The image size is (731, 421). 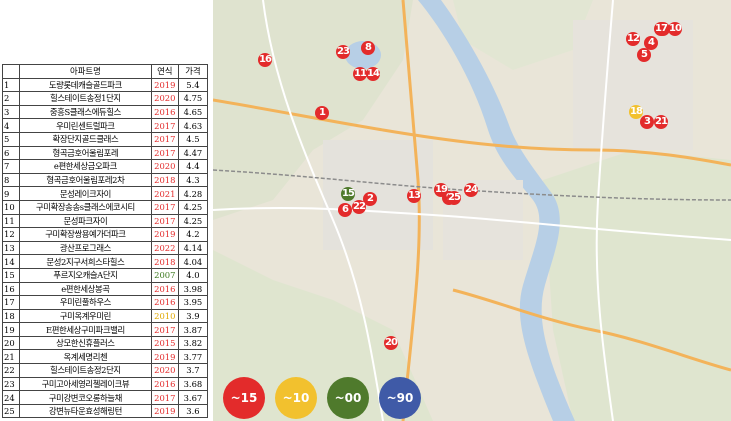 I want to click on apartment-name: 문성파크자이, so click(x=85, y=221).